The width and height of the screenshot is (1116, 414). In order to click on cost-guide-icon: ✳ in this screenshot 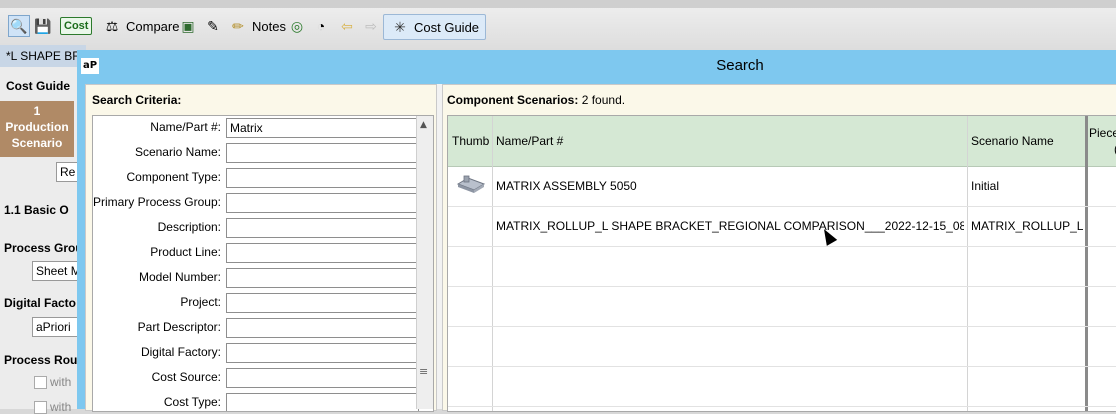, I will do `click(400, 26)`.